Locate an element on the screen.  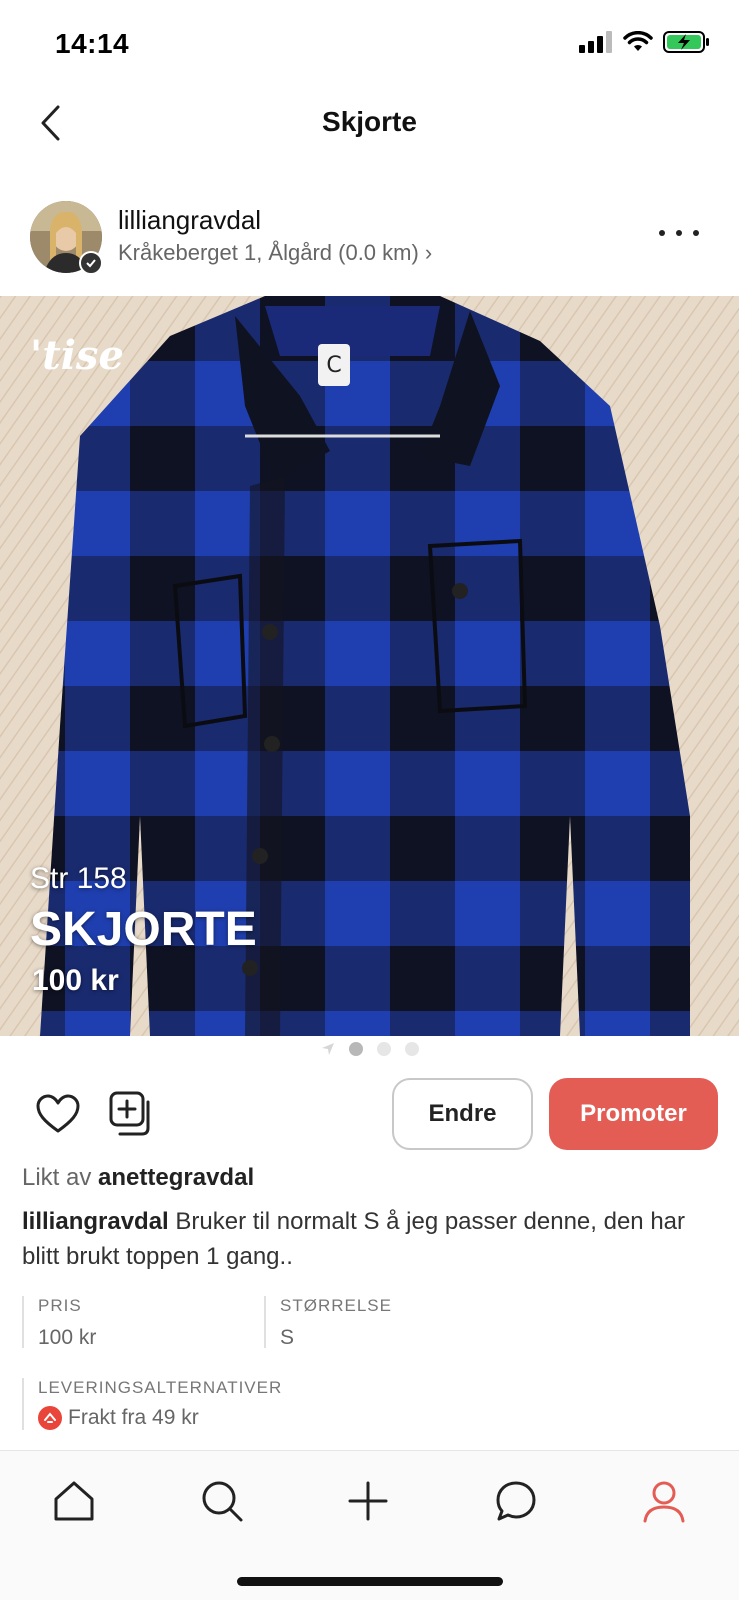
delivery-label: LEVERINGSALTERNATIVER is located at coordinates (160, 1387).